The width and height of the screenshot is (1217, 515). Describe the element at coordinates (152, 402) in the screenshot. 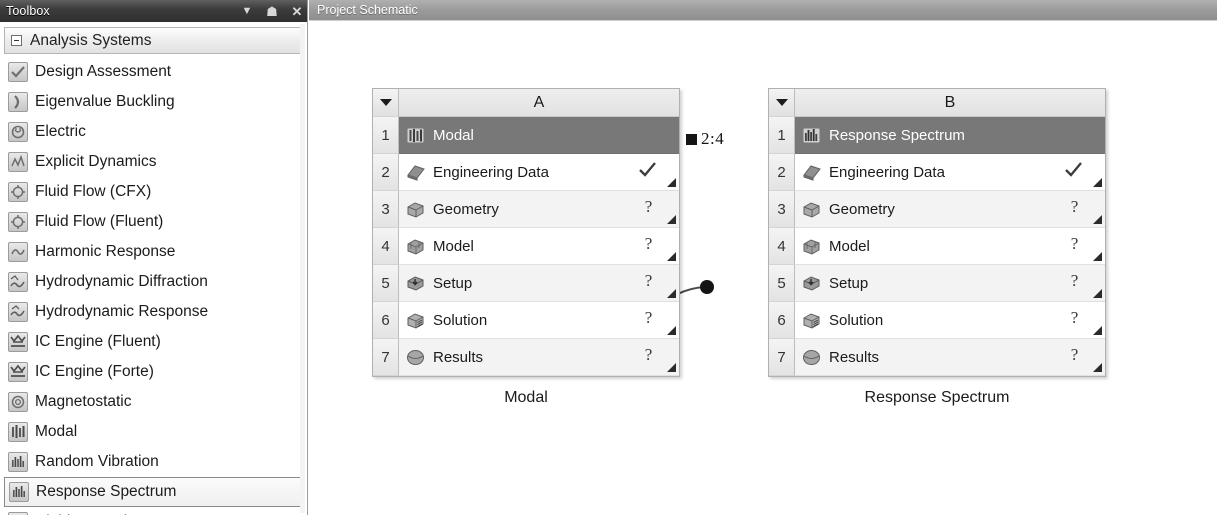

I see `sidebar-item-magnetostatic: Magnetostatic` at that location.